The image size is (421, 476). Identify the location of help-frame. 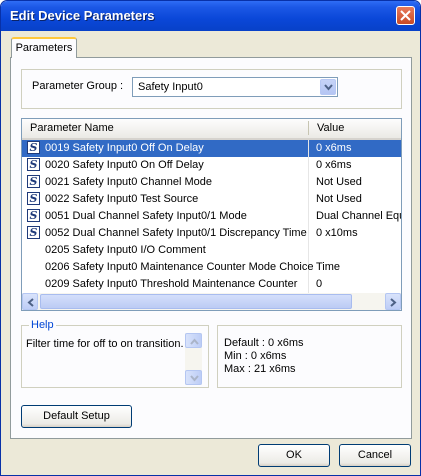
(115, 356).